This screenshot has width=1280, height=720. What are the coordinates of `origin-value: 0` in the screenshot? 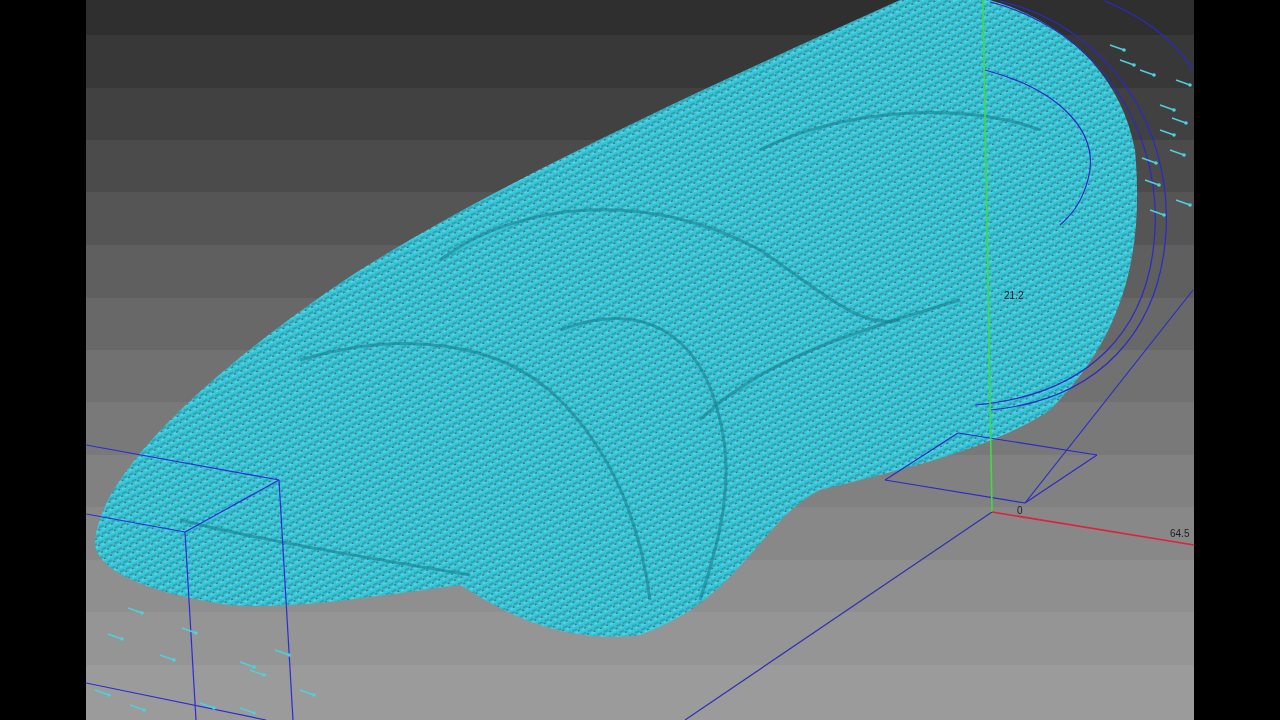 It's located at (1020, 510).